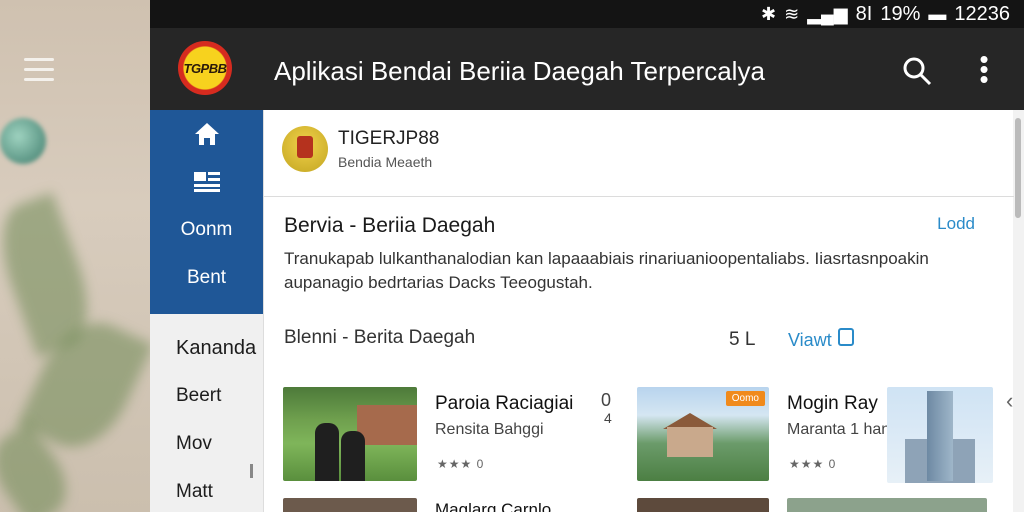 Image resolution: width=1024 pixels, height=512 pixels. What do you see at coordinates (769, 13) in the screenshot?
I see `bluetooth-icon: ✱` at bounding box center [769, 13].